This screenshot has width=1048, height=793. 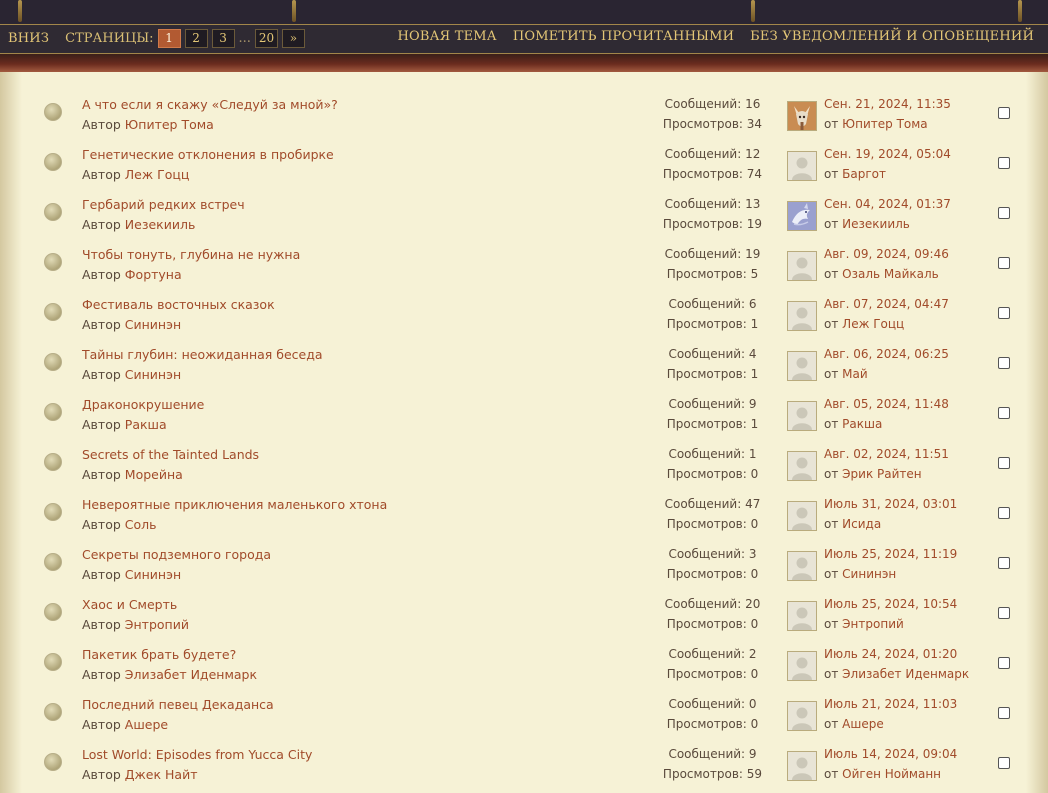 I want to click on last-poster-link: Исида, so click(x=861, y=524).